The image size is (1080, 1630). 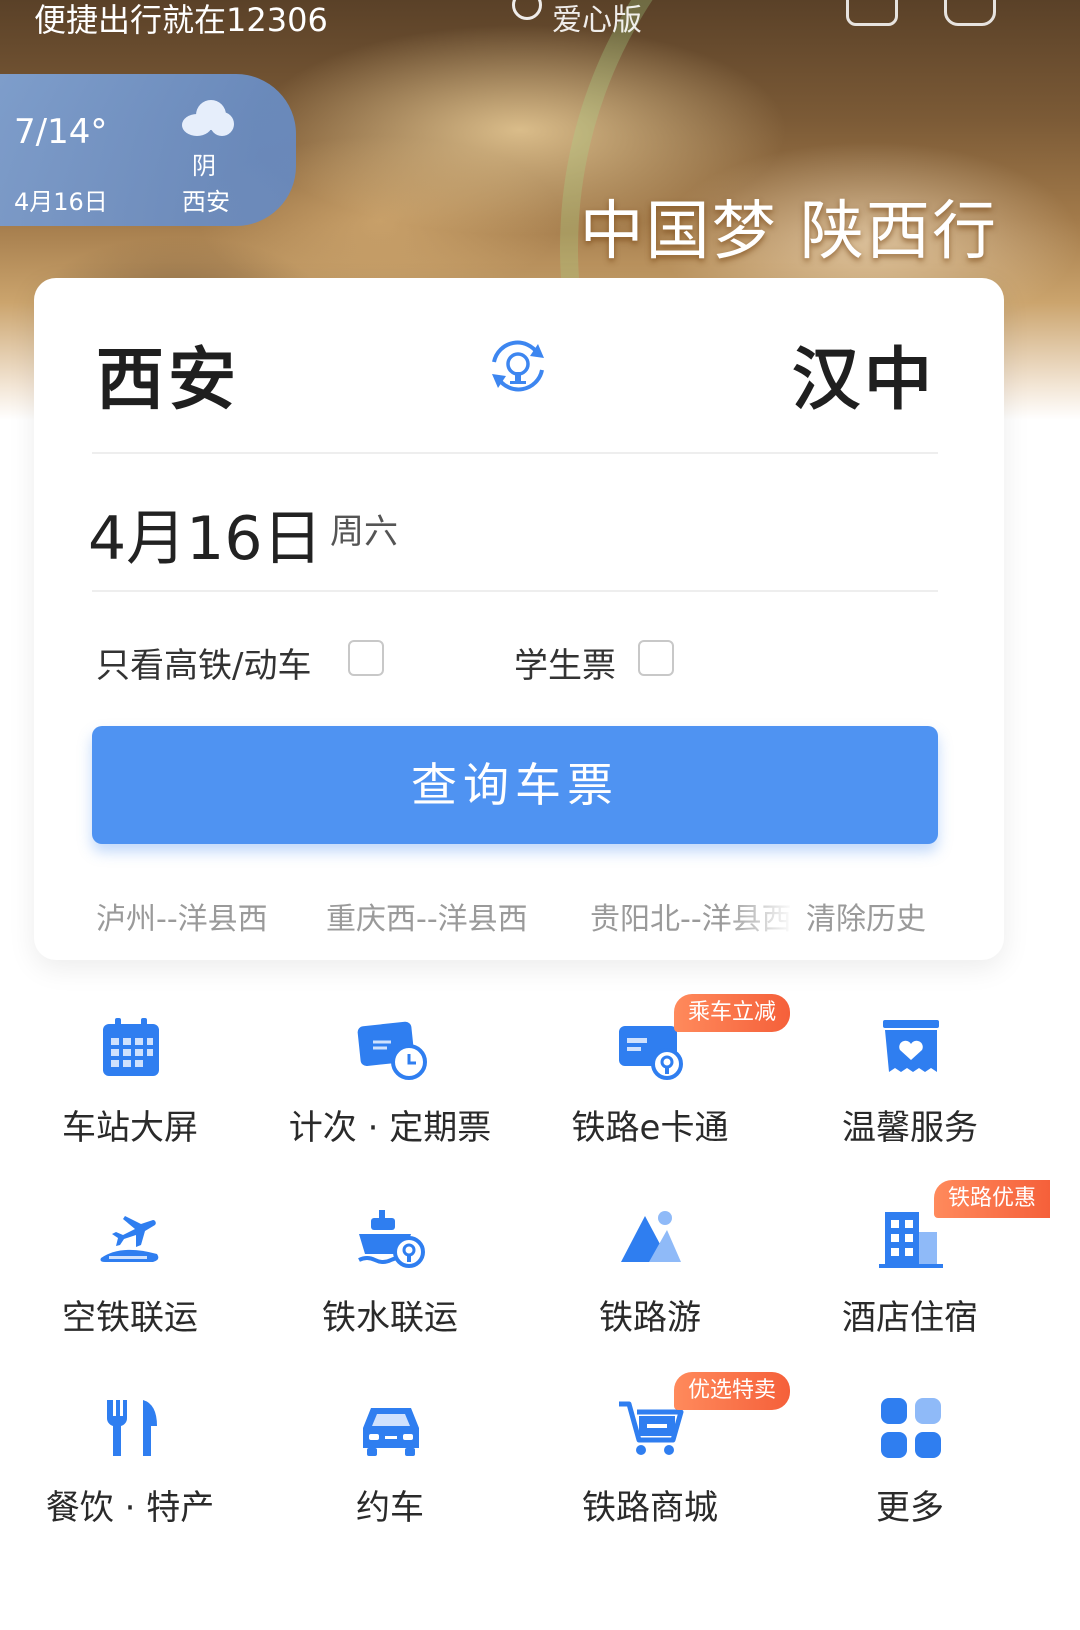 I want to click on service-more: 更多, so click(x=910, y=1460).